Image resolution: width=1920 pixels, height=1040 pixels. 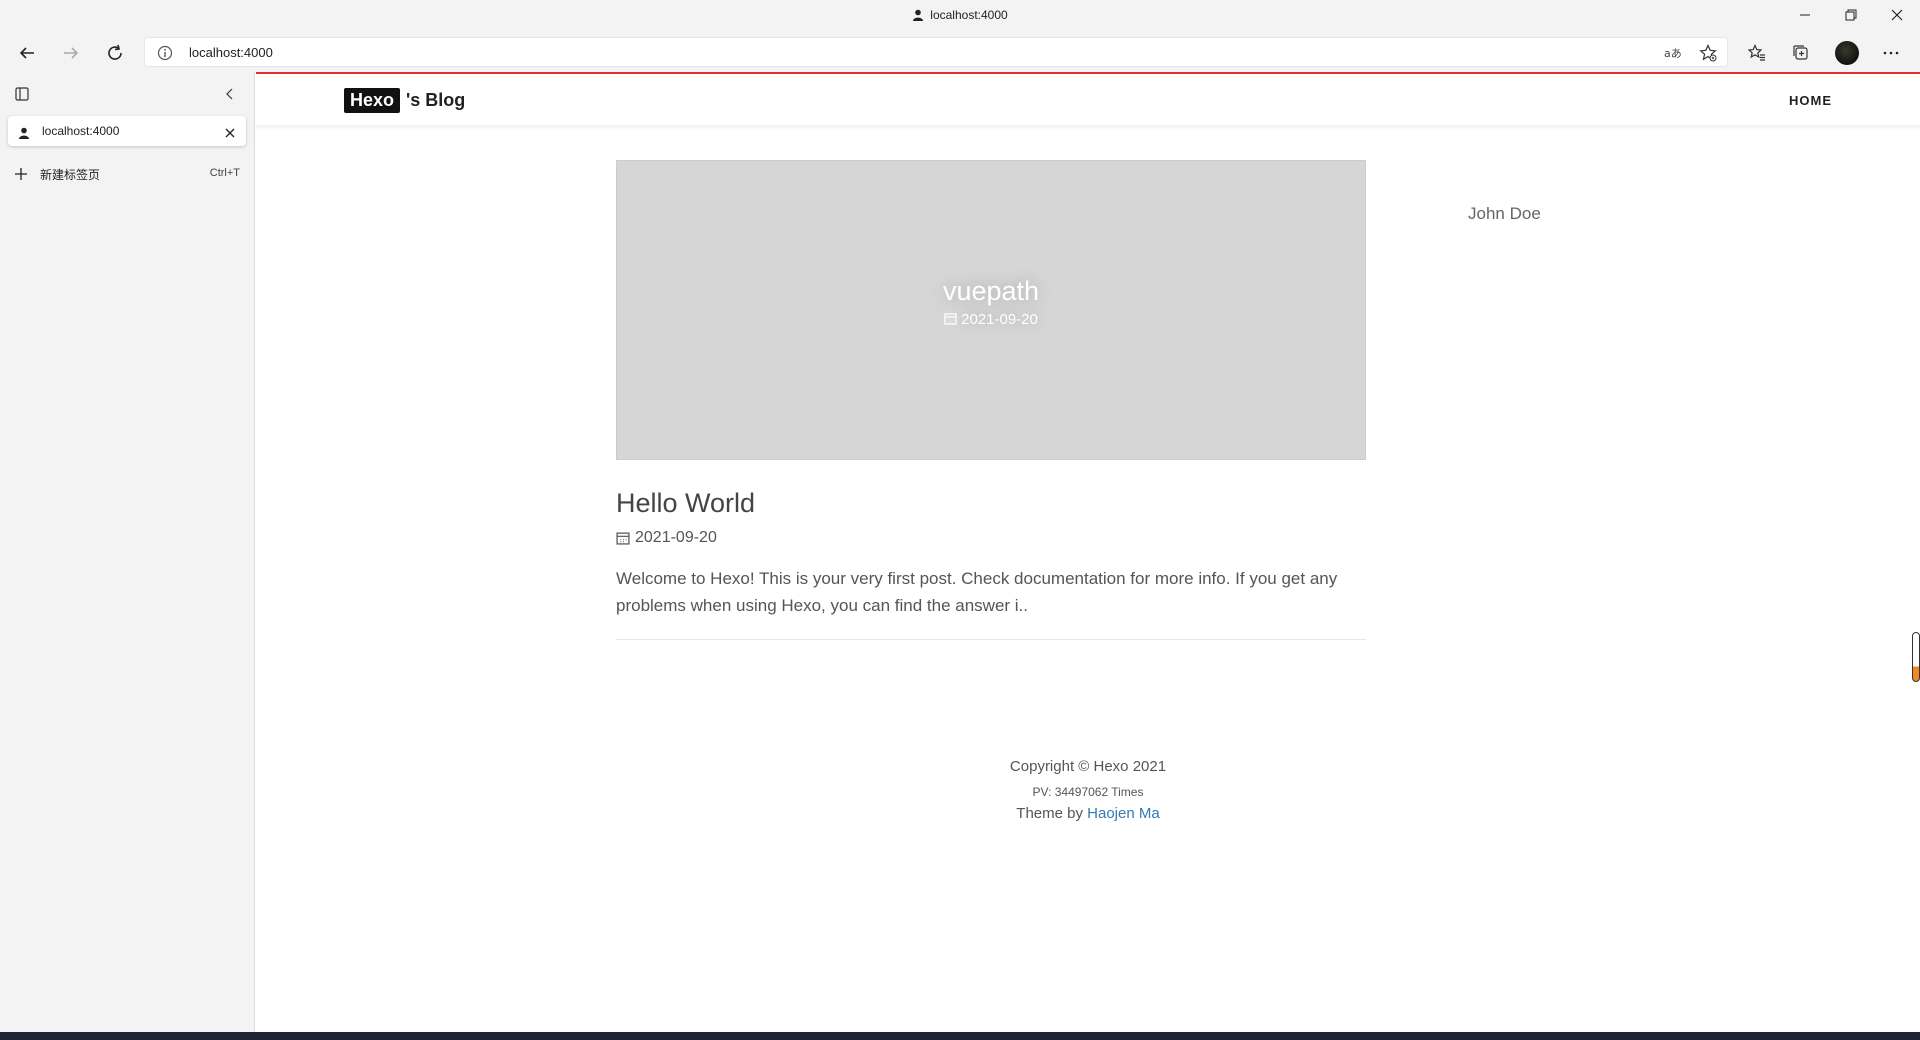 I want to click on restore-button, so click(x=1851, y=15).